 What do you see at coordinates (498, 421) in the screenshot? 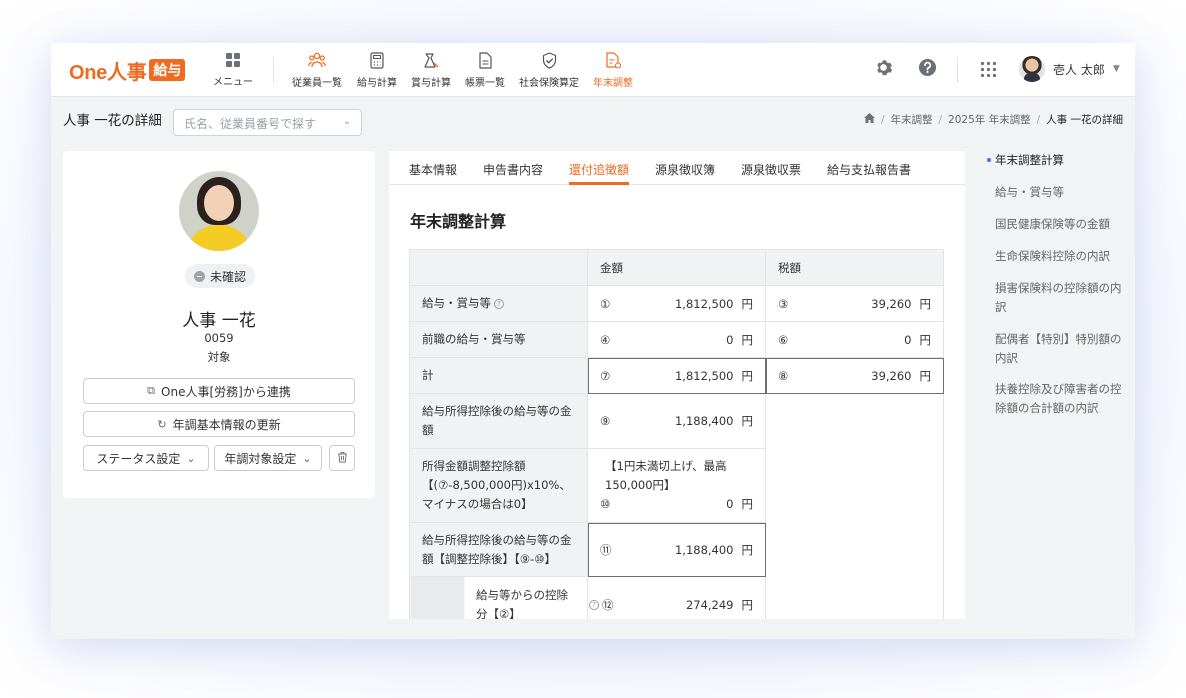
I see `row-label: 給与所得控除後の給与等の金額` at bounding box center [498, 421].